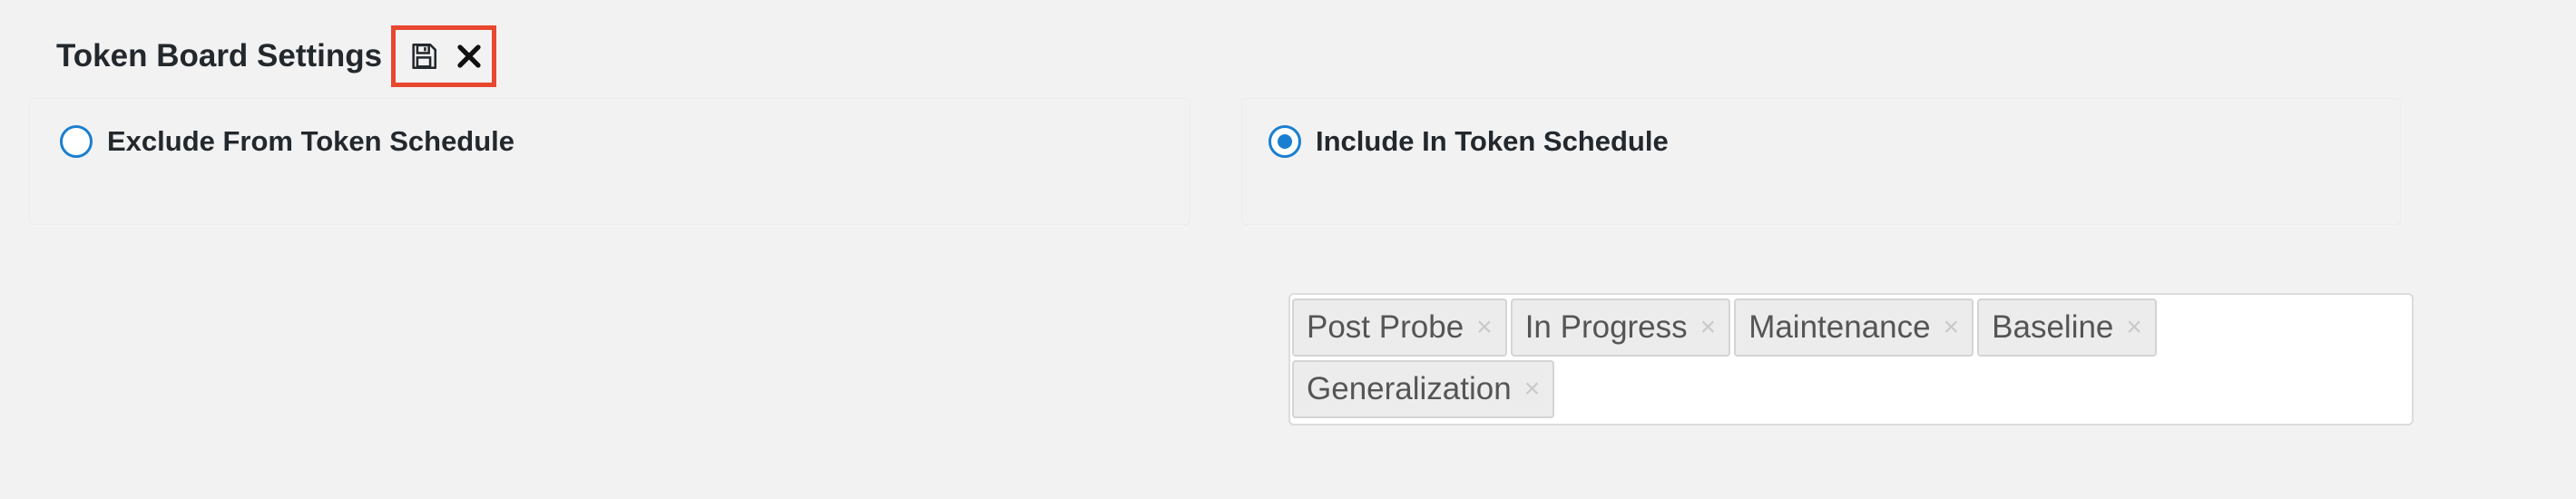  Describe the element at coordinates (423, 56) in the screenshot. I see `save-icon` at that location.